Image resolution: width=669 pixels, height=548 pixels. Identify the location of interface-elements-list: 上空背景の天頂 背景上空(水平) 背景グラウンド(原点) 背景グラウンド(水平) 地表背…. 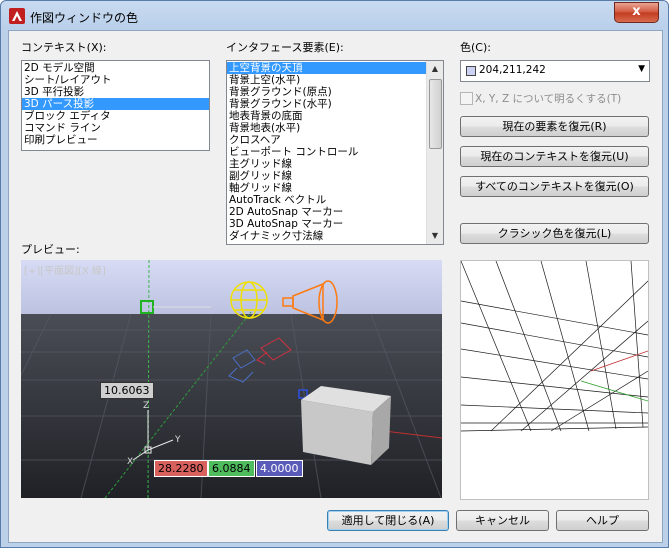
(335, 152).